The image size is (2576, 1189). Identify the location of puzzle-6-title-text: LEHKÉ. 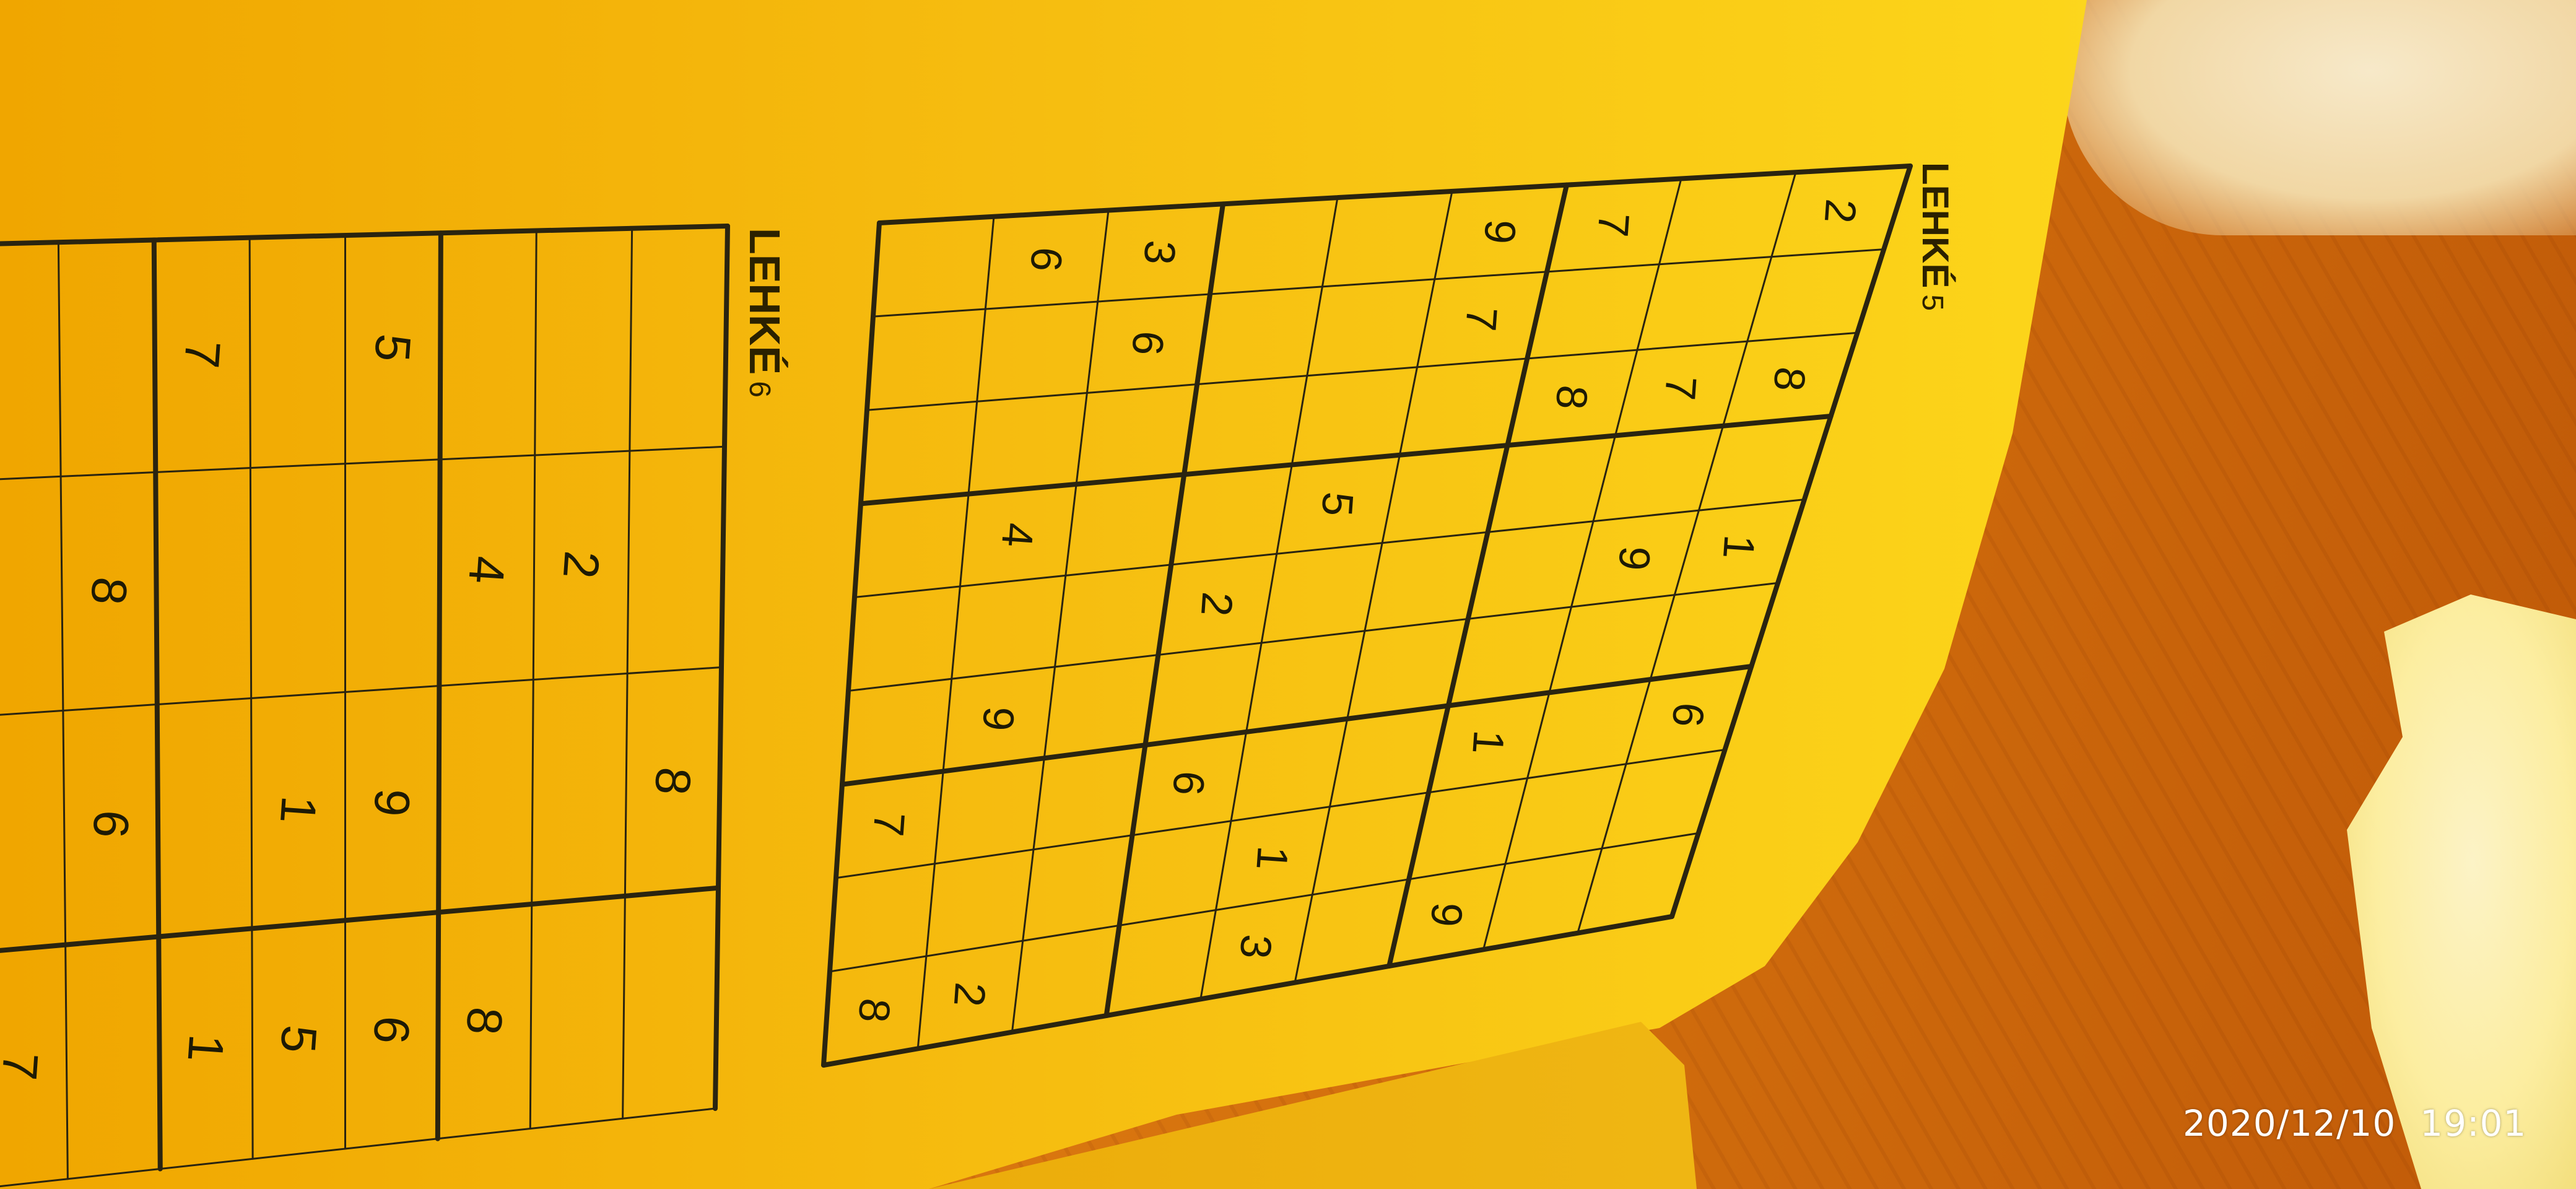
(765, 301).